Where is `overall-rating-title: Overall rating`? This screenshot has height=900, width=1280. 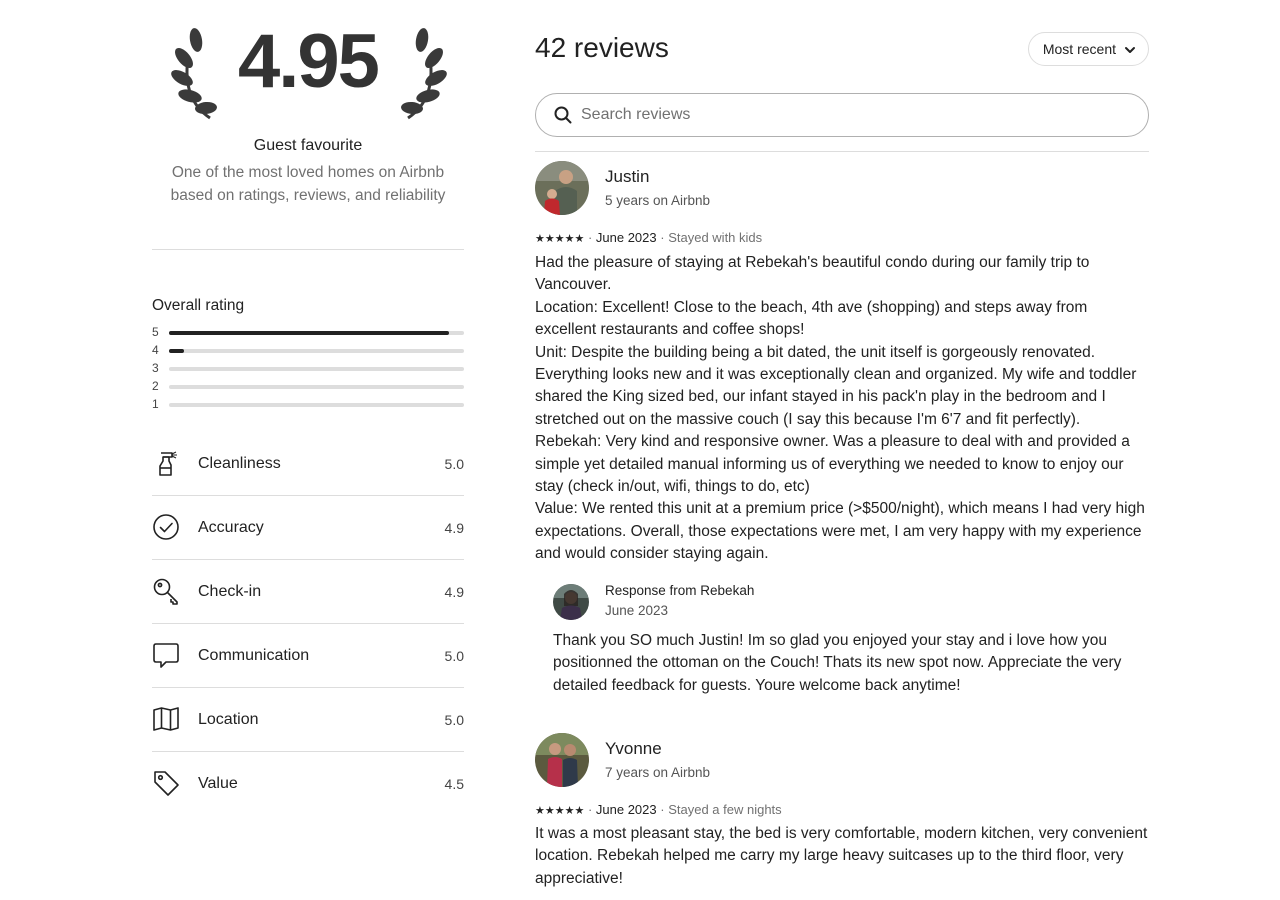
overall-rating-title: Overall rating is located at coordinates (198, 305).